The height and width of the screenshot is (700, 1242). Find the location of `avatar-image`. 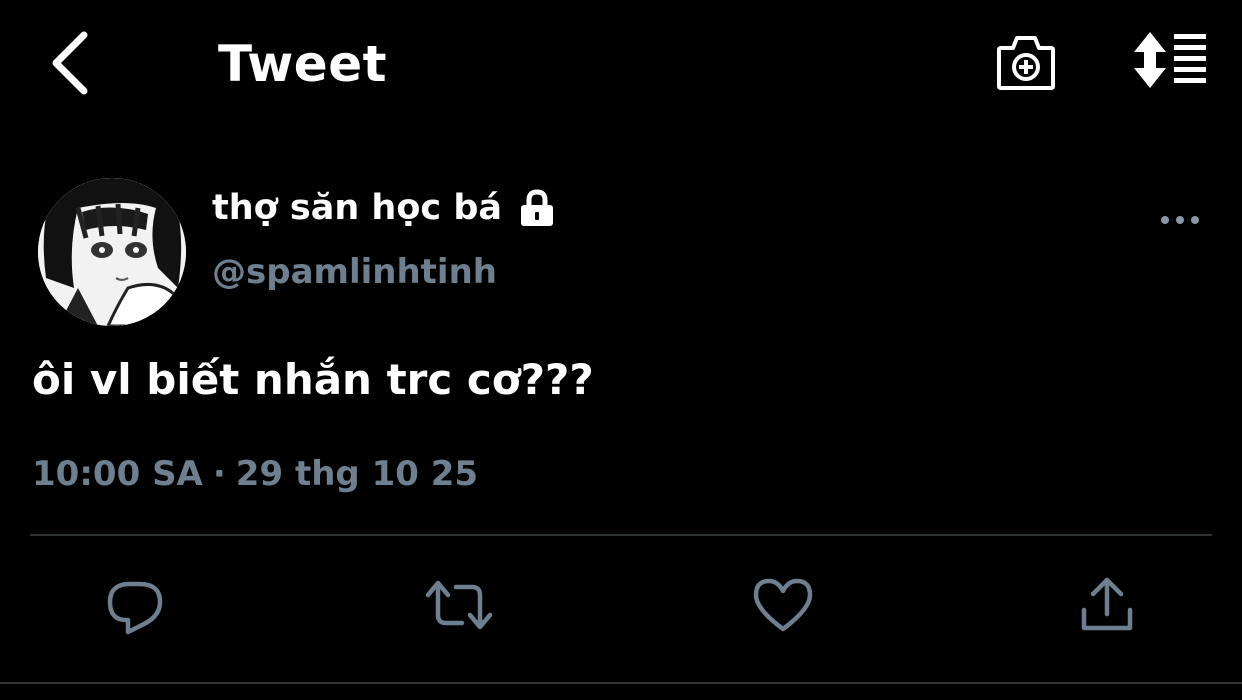

avatar-image is located at coordinates (112, 252).